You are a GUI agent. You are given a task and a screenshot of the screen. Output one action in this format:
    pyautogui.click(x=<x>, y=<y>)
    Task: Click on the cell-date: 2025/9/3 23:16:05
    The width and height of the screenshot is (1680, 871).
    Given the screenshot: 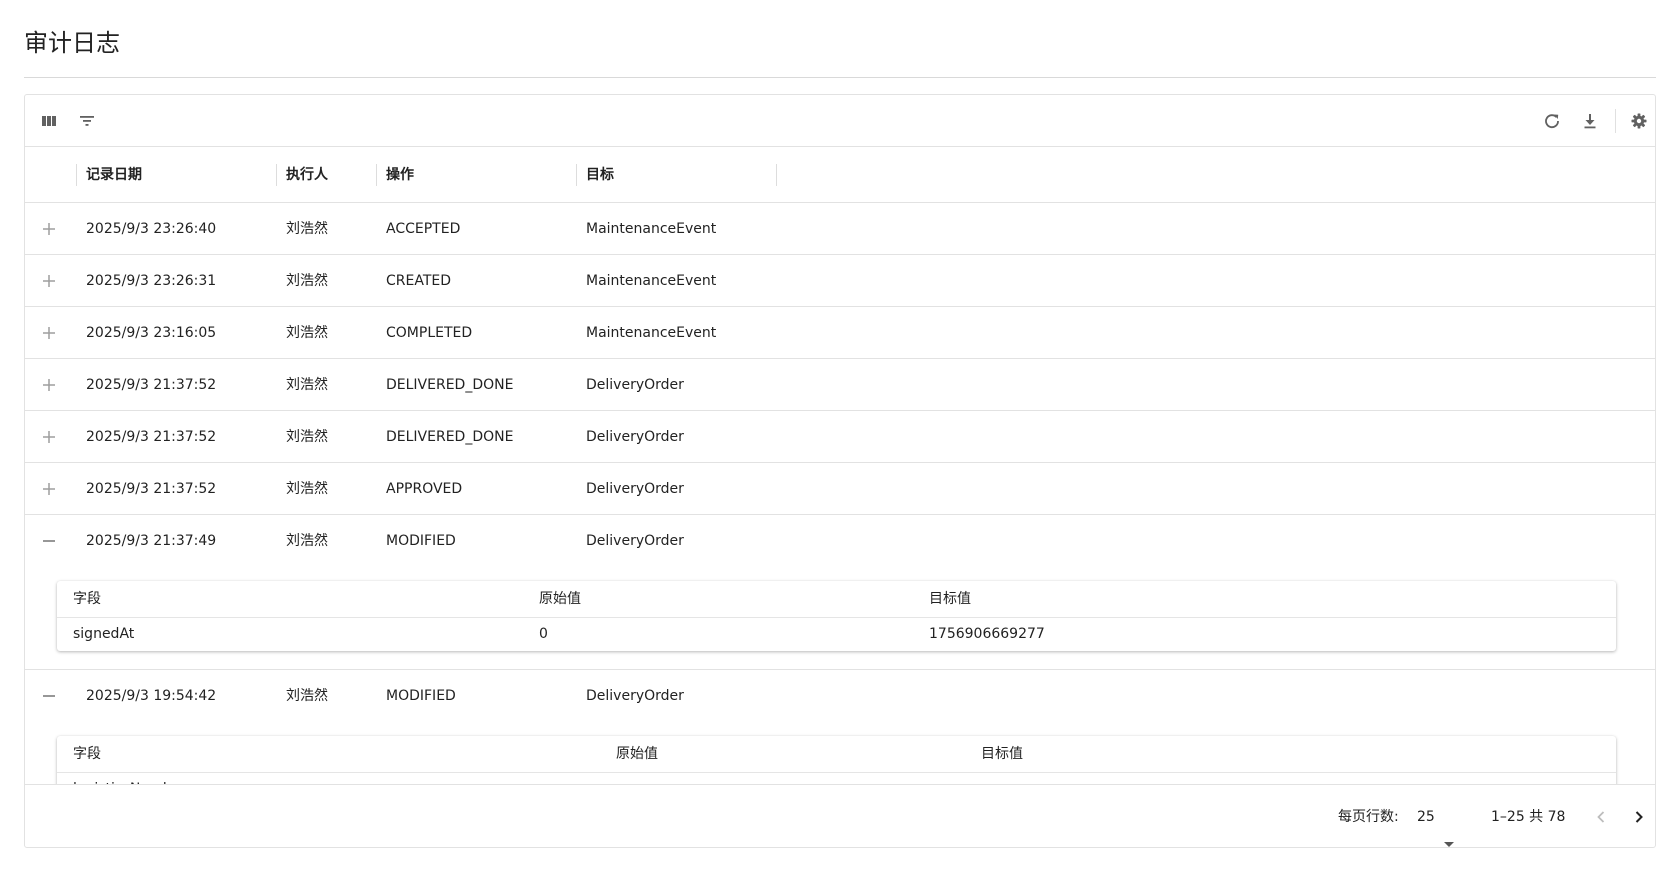 What is the action you would take?
    pyautogui.click(x=151, y=333)
    